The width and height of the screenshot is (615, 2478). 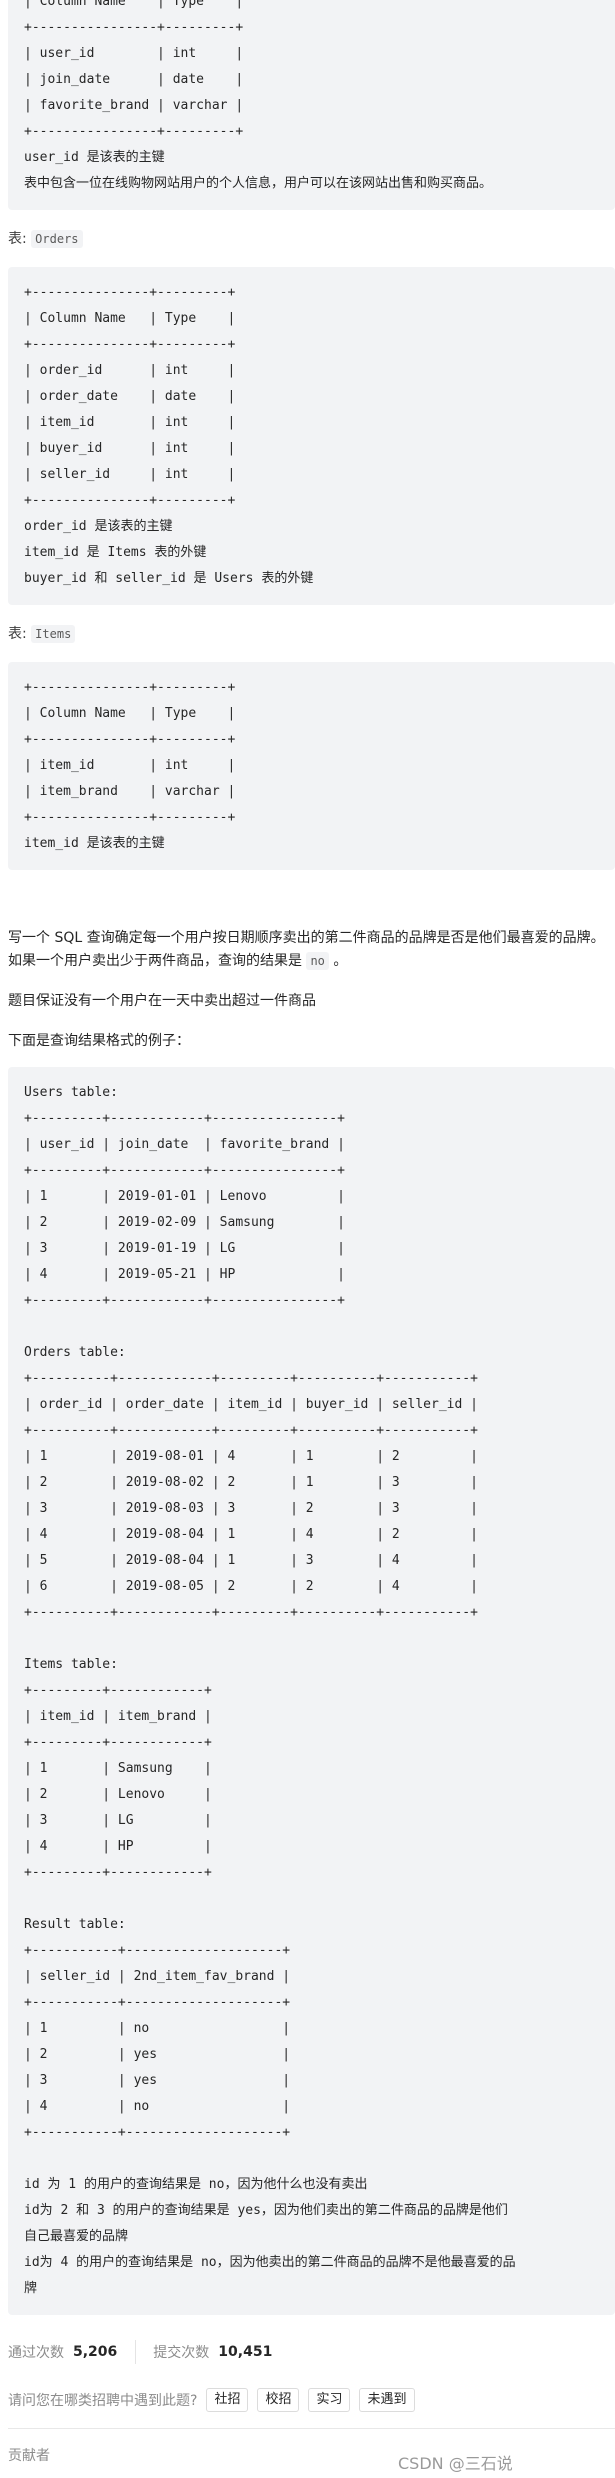 What do you see at coordinates (184, 1274) in the screenshot?
I see `example-line: | 4 | 2019-05-21 | HP |` at bounding box center [184, 1274].